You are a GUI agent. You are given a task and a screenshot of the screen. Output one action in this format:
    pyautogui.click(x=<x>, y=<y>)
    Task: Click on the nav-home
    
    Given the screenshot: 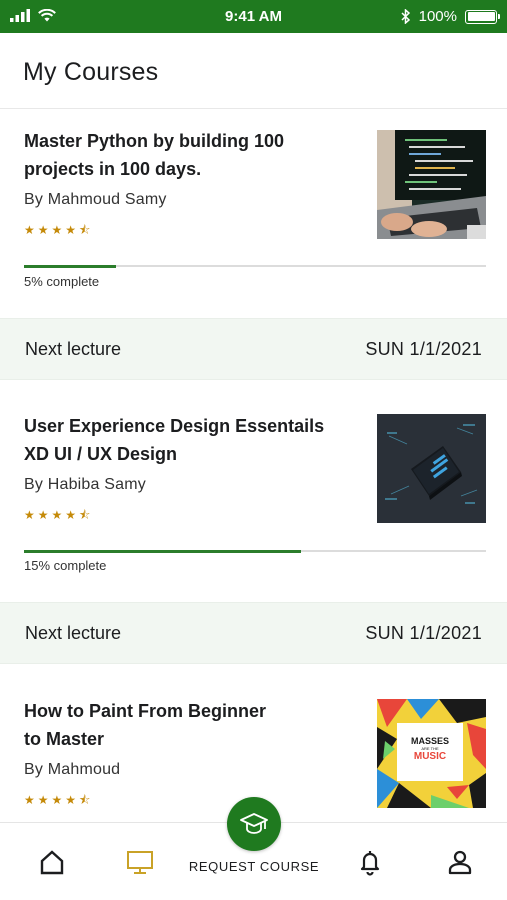 What is the action you would take?
    pyautogui.click(x=52, y=862)
    